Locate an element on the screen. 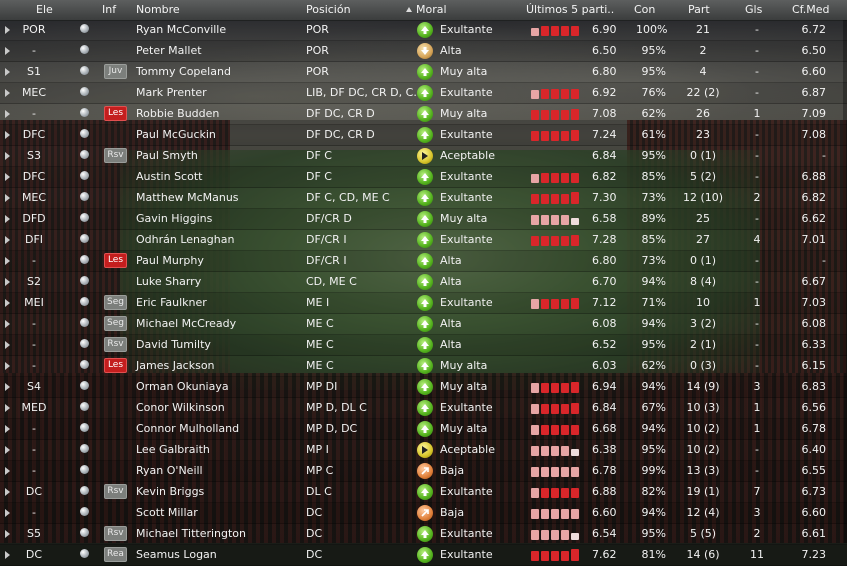 The width and height of the screenshot is (847, 566). scrollbar is located at coordinates (845, 281).